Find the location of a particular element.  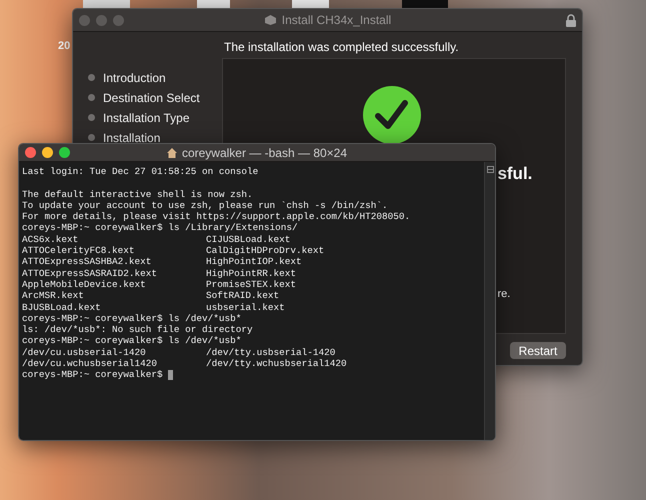

terminal-output: SoftRAID.kext is located at coordinates (243, 296).